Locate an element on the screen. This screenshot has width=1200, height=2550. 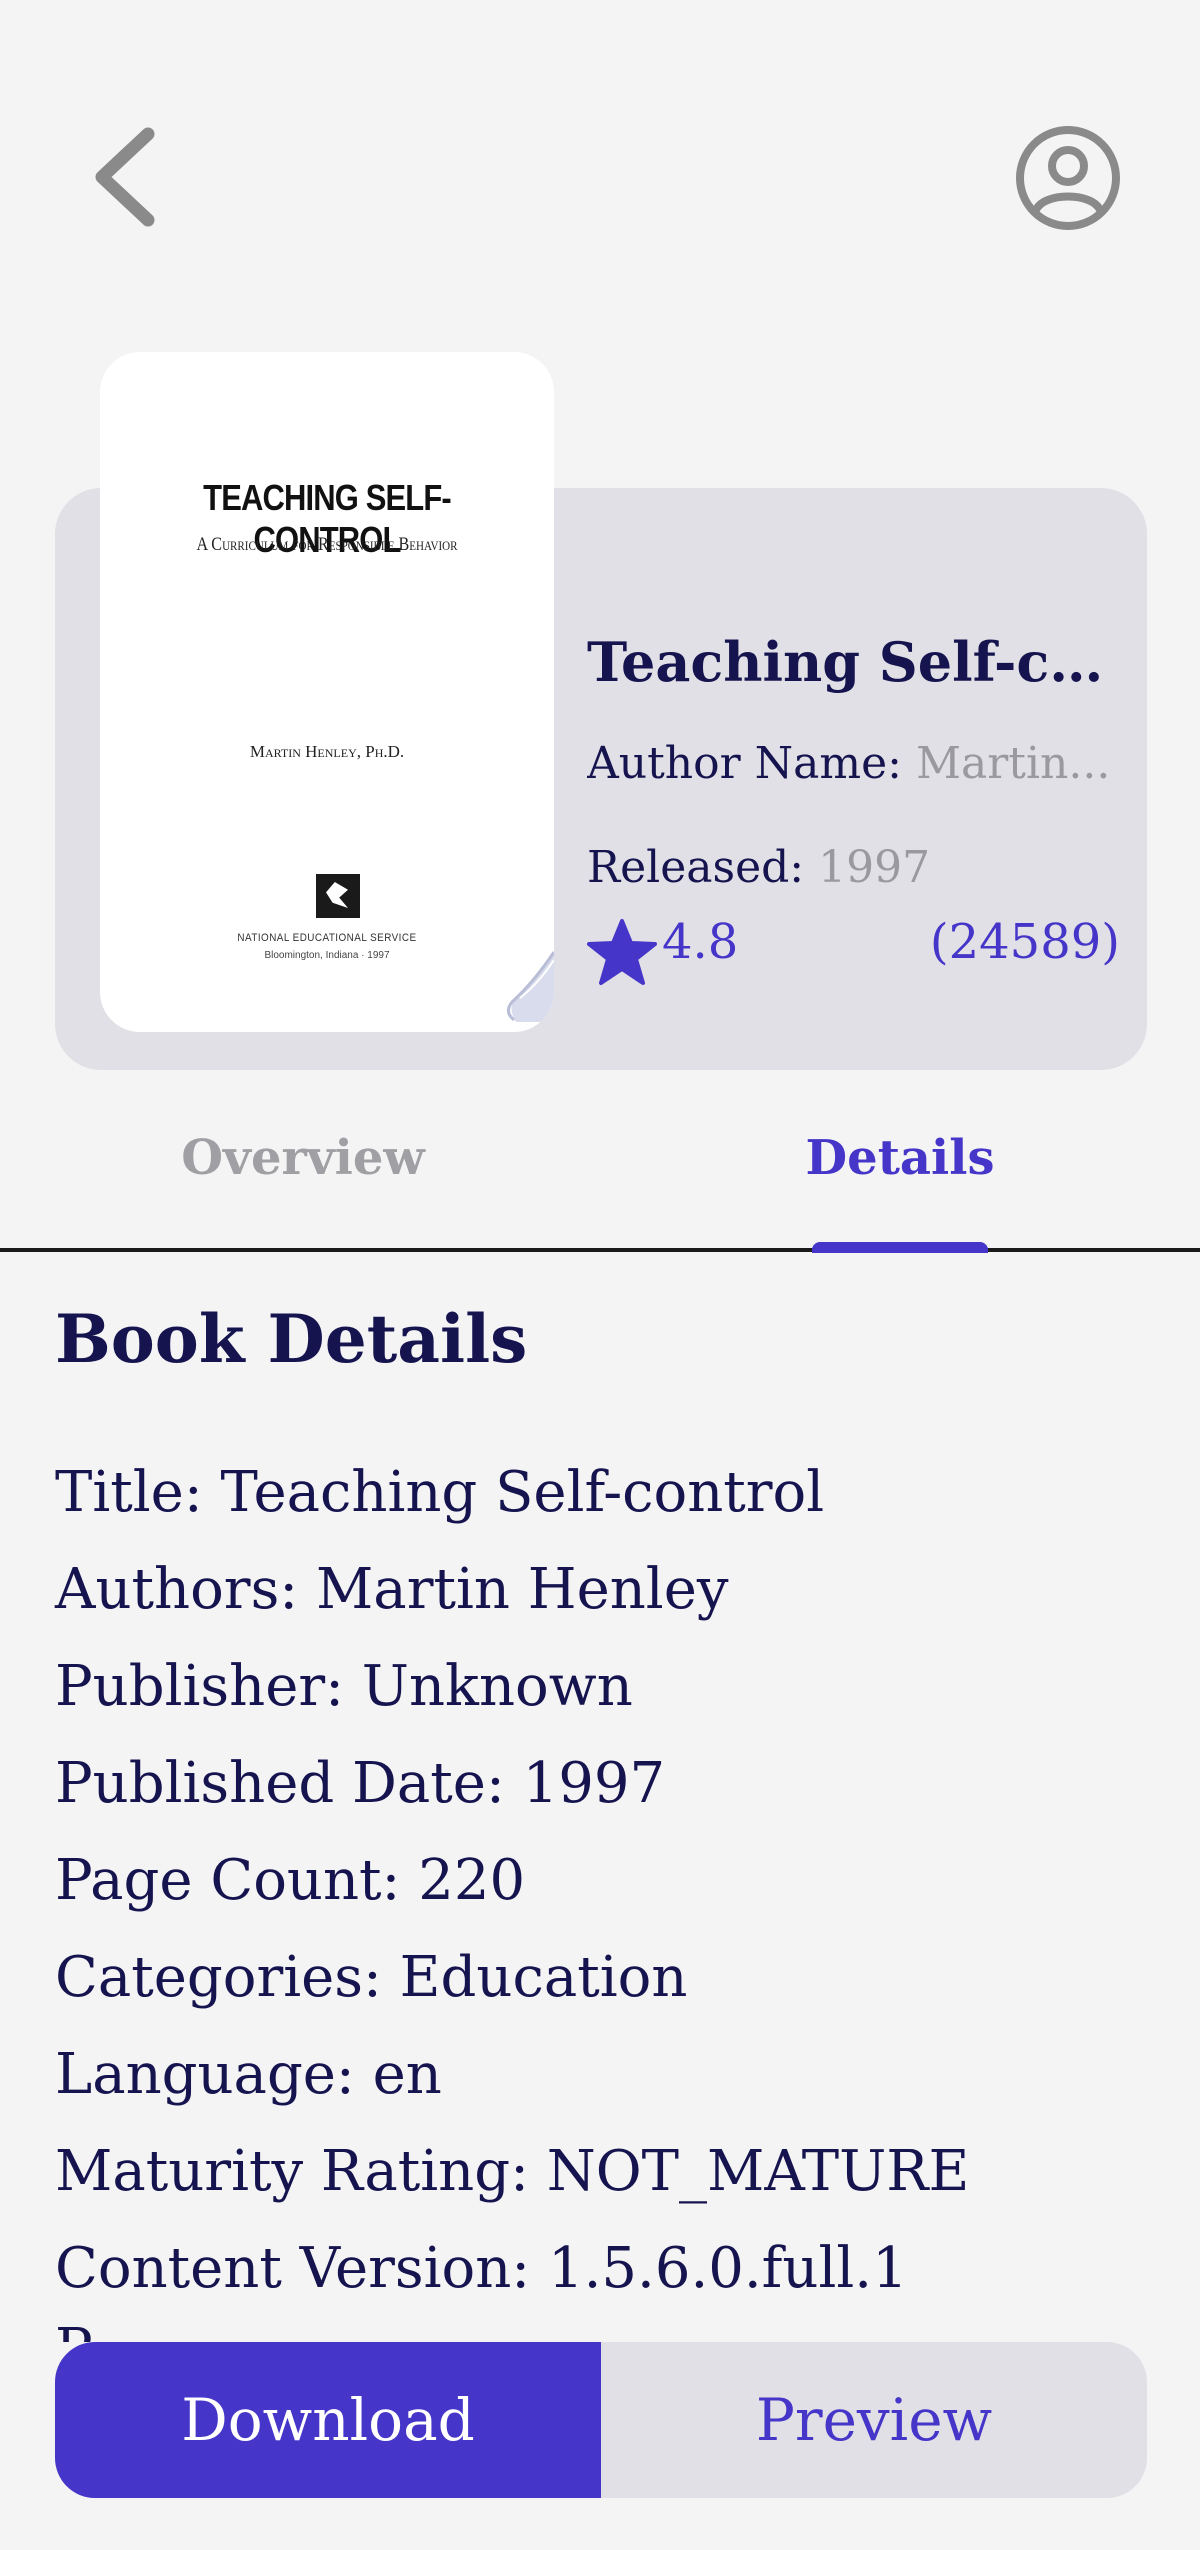
user-circle-icon is located at coordinates (1068, 178).